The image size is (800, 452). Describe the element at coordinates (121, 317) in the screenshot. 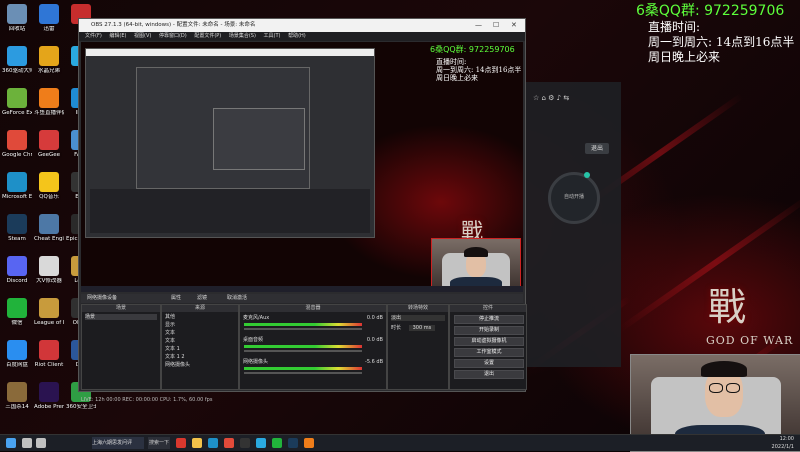

I see `scene-item: 场景` at that location.